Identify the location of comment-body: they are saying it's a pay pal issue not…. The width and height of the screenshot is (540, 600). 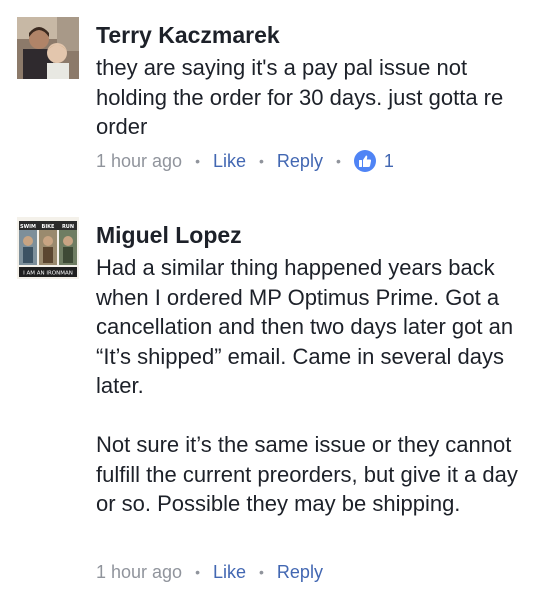
(313, 97).